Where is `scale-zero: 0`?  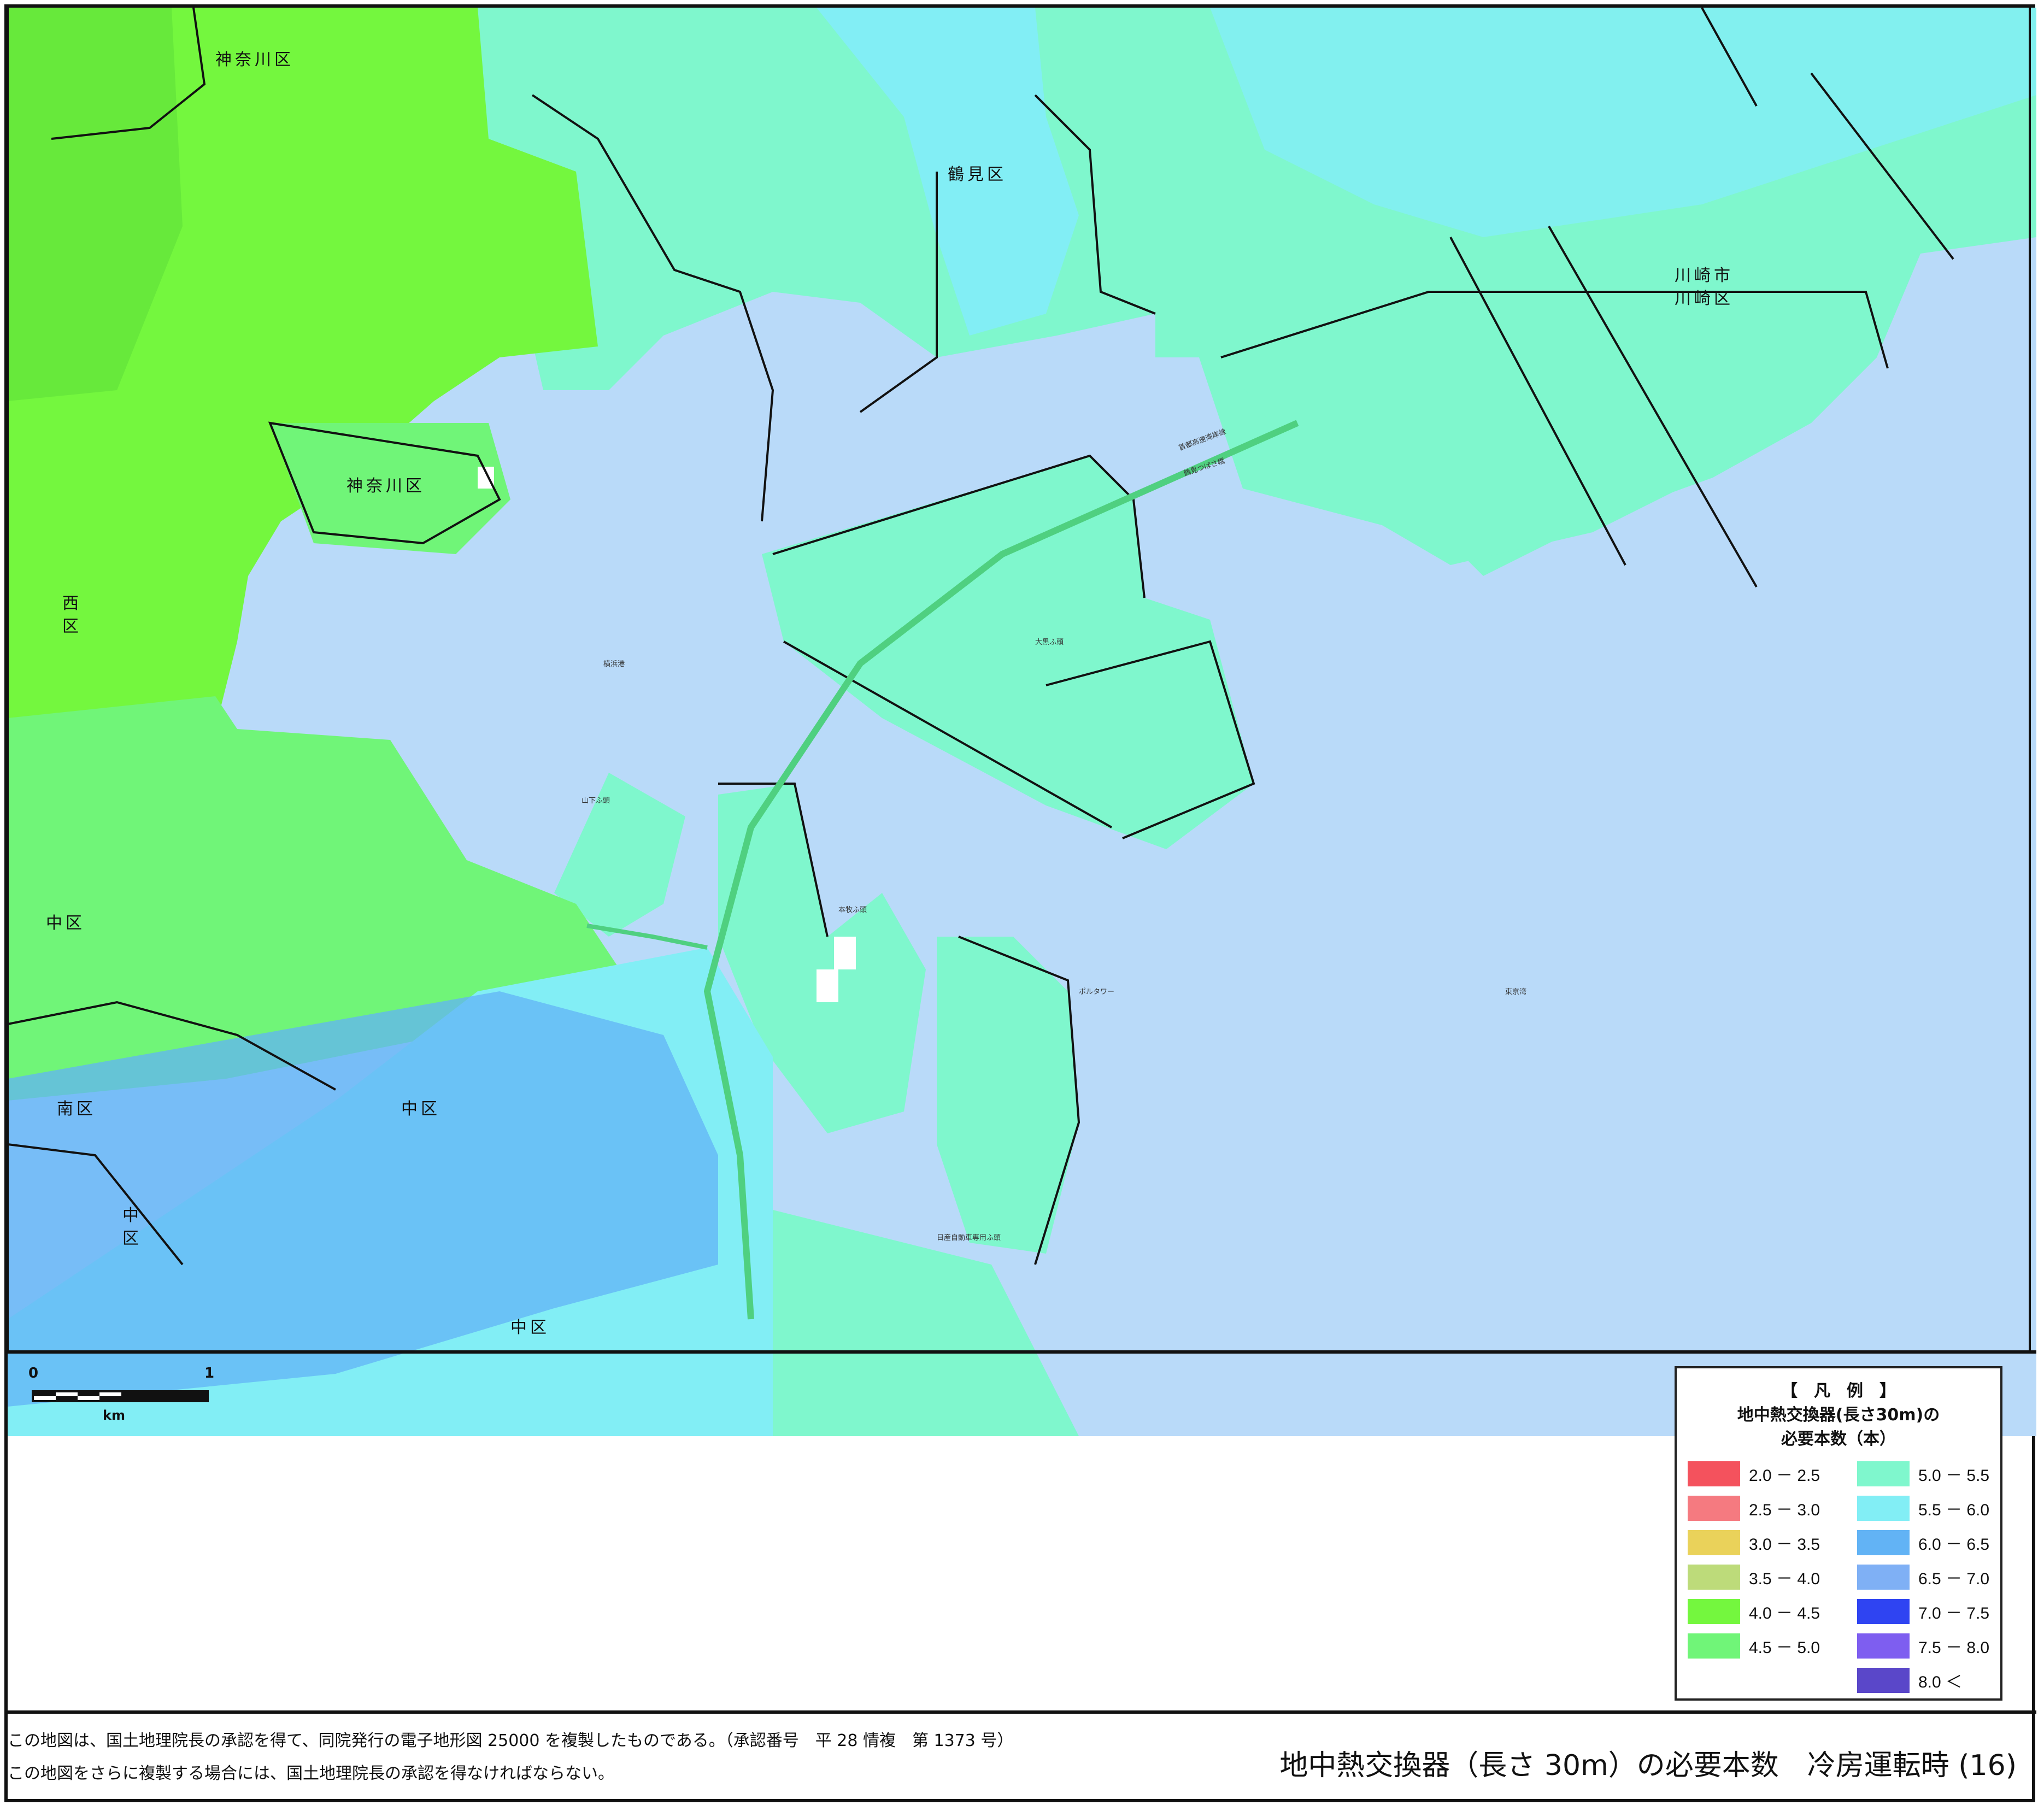
scale-zero: 0 is located at coordinates (33, 1373).